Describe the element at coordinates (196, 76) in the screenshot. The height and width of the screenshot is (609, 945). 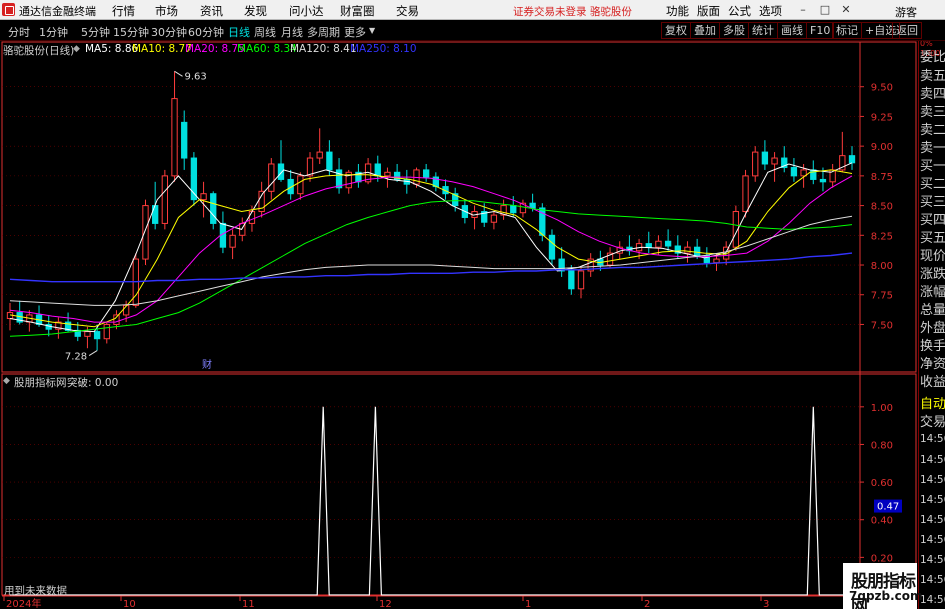
I see `high-label: 9.63` at that location.